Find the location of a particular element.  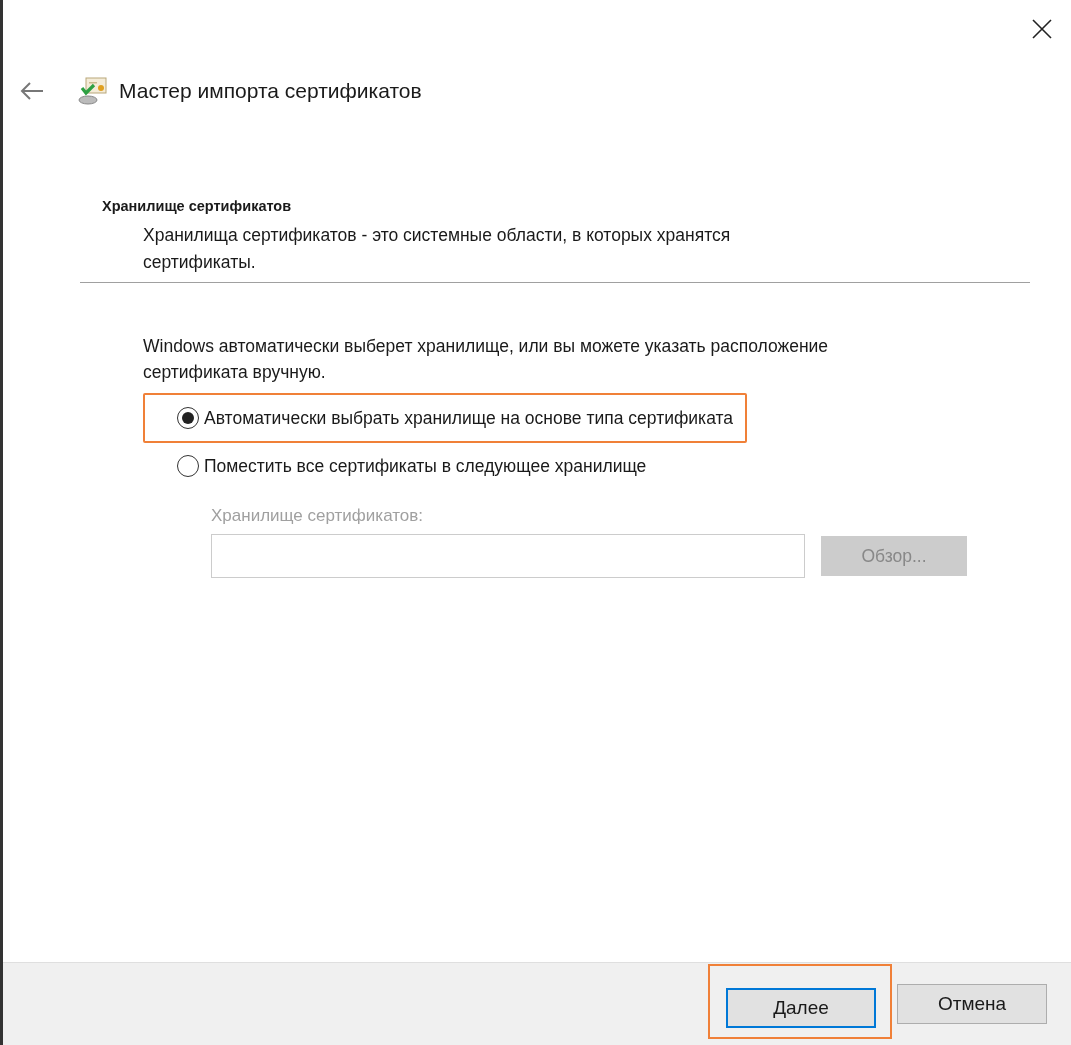

dialog-button: Отмена is located at coordinates (972, 1004).